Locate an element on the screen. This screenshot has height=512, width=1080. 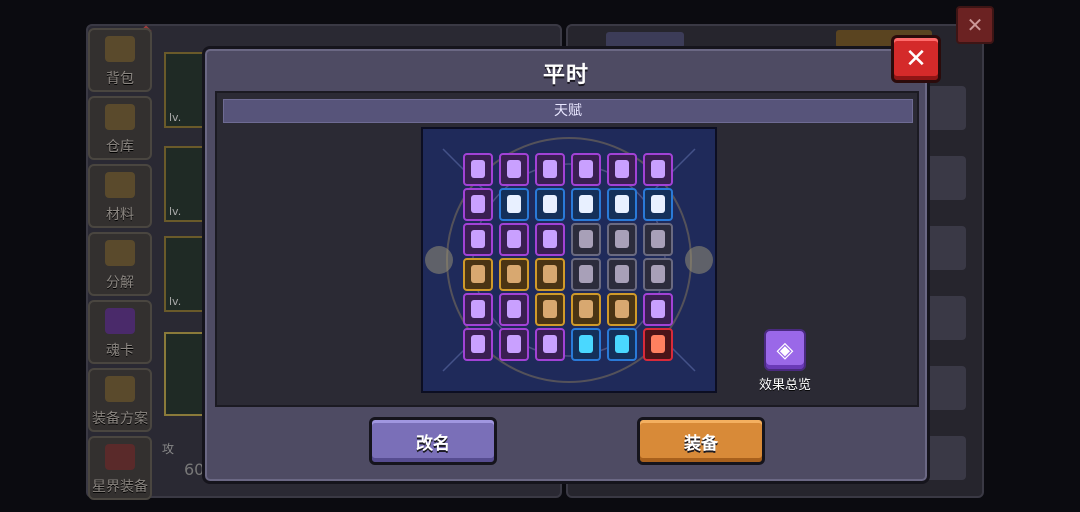
effect-overview: ◈ 效果总览 is located at coordinates (785, 361).